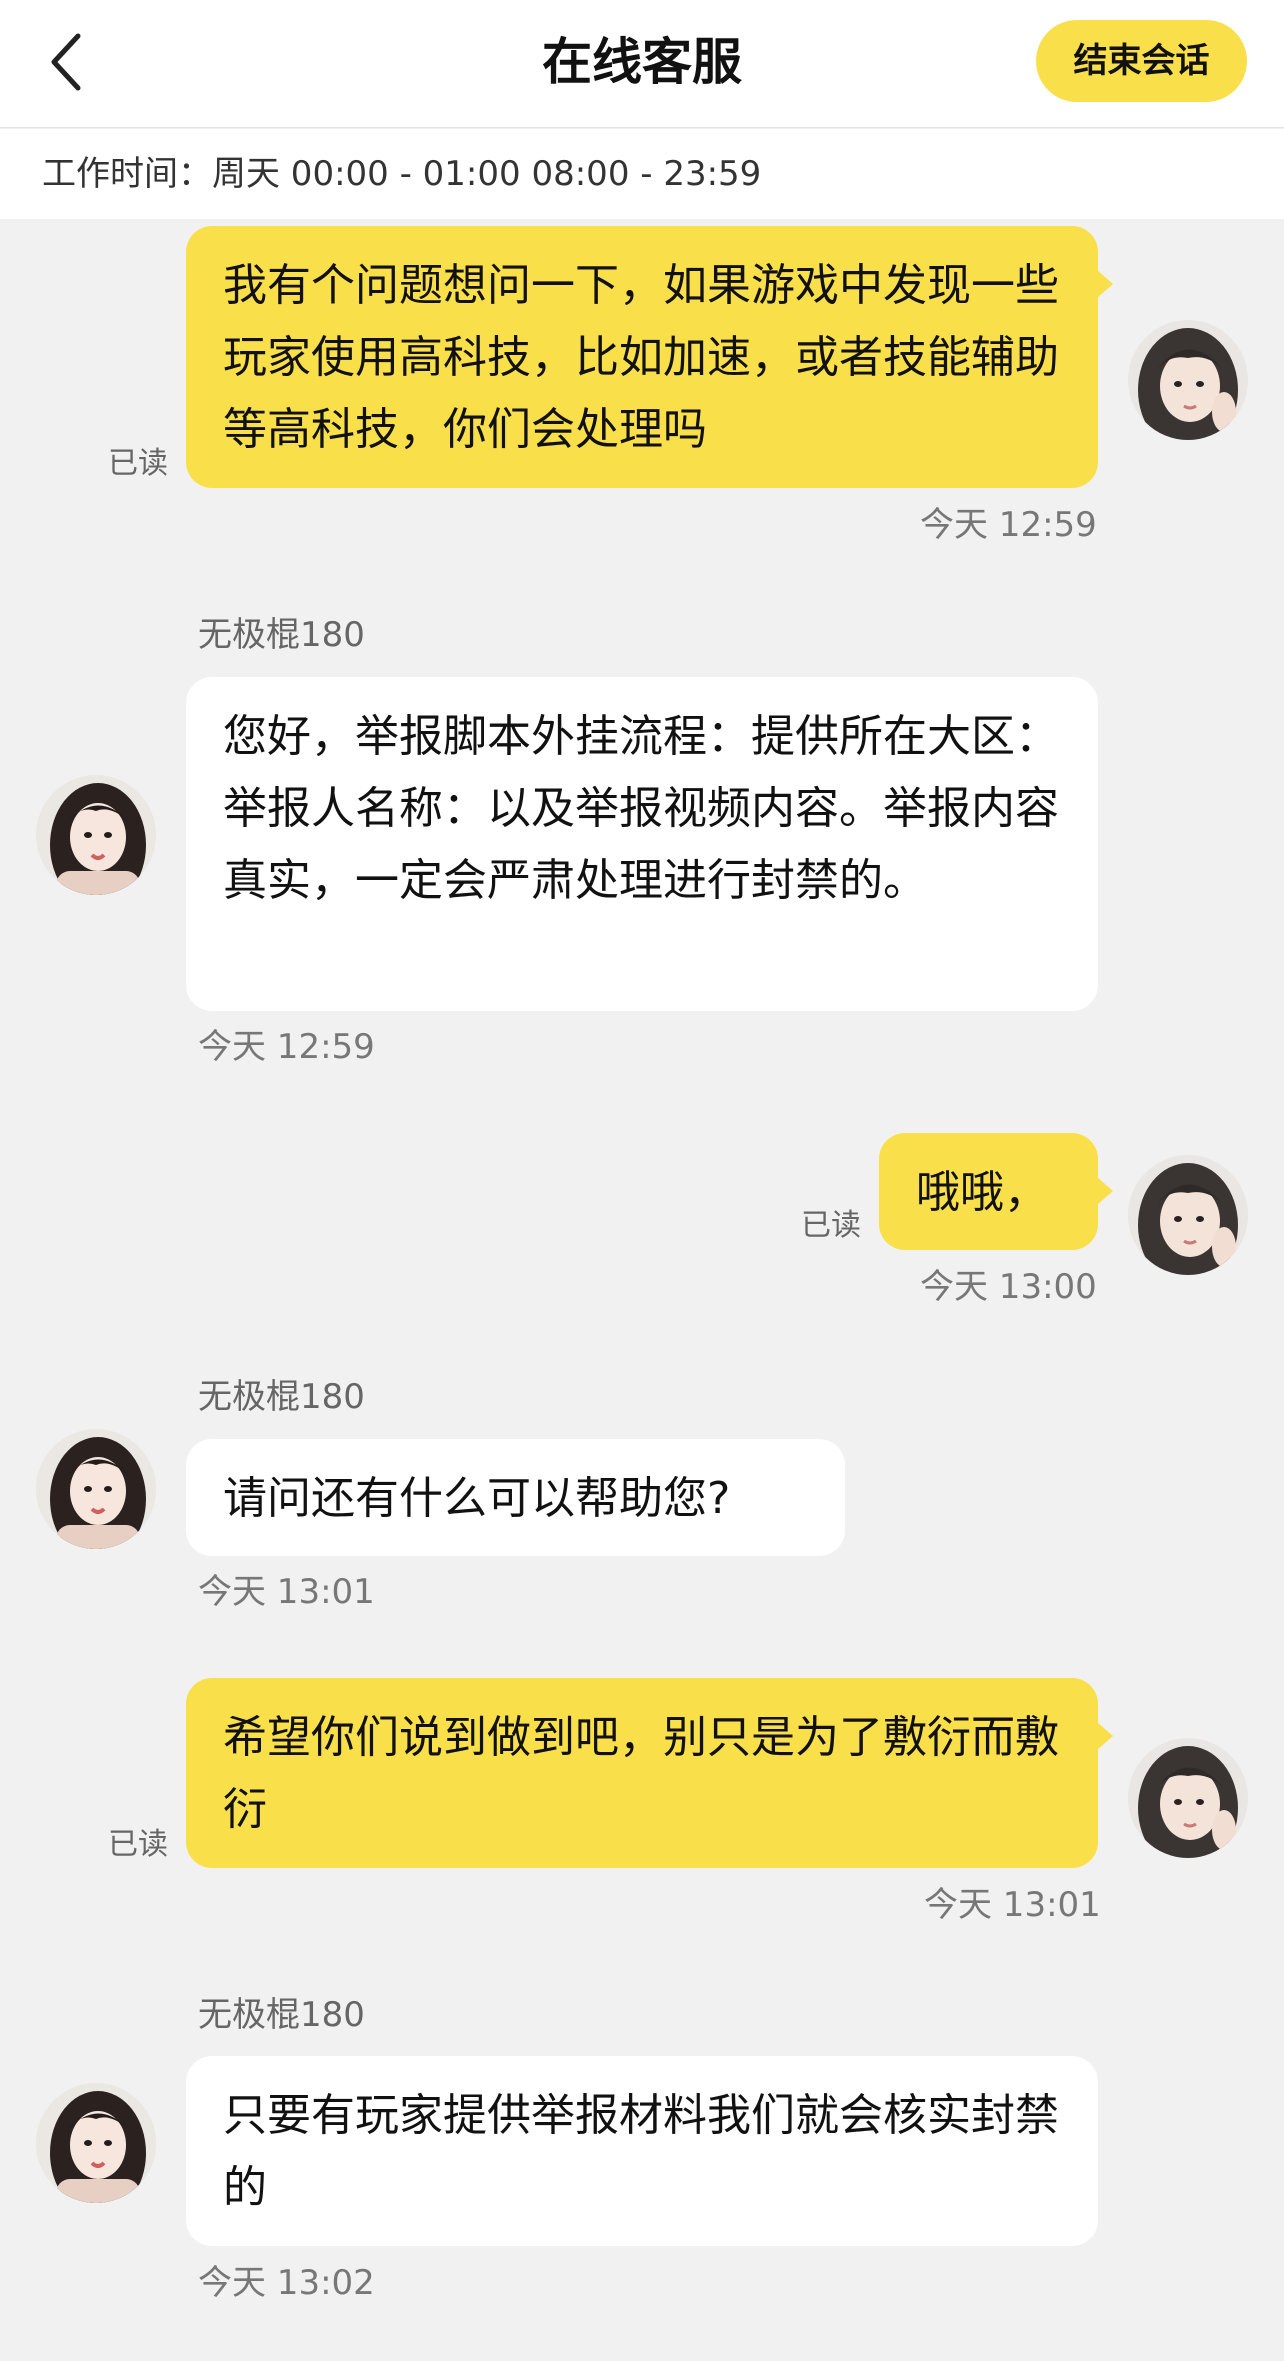 This screenshot has width=1284, height=2361. I want to click on working-hours-banner: 工作时间：周天 00:00 - 01:00 08:00 - 23:59, so click(642, 174).